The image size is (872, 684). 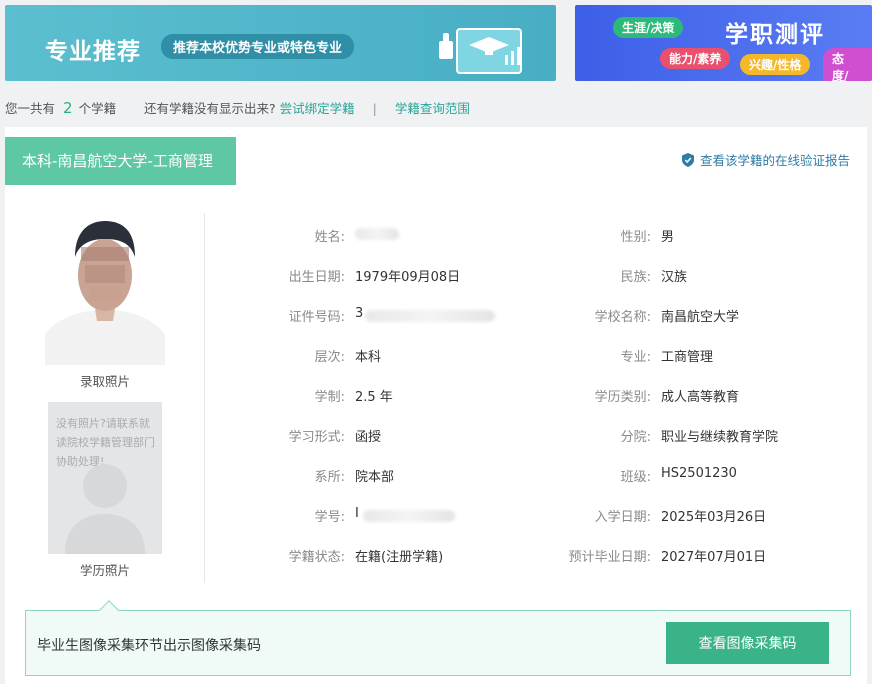 I want to click on degree-tab: 本科-南昌航空大学-工商管理, so click(x=120, y=161).